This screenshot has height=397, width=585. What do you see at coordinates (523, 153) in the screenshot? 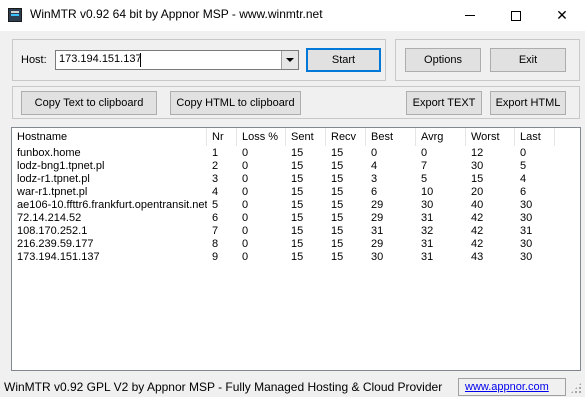
I see `last-cell: 0` at bounding box center [523, 153].